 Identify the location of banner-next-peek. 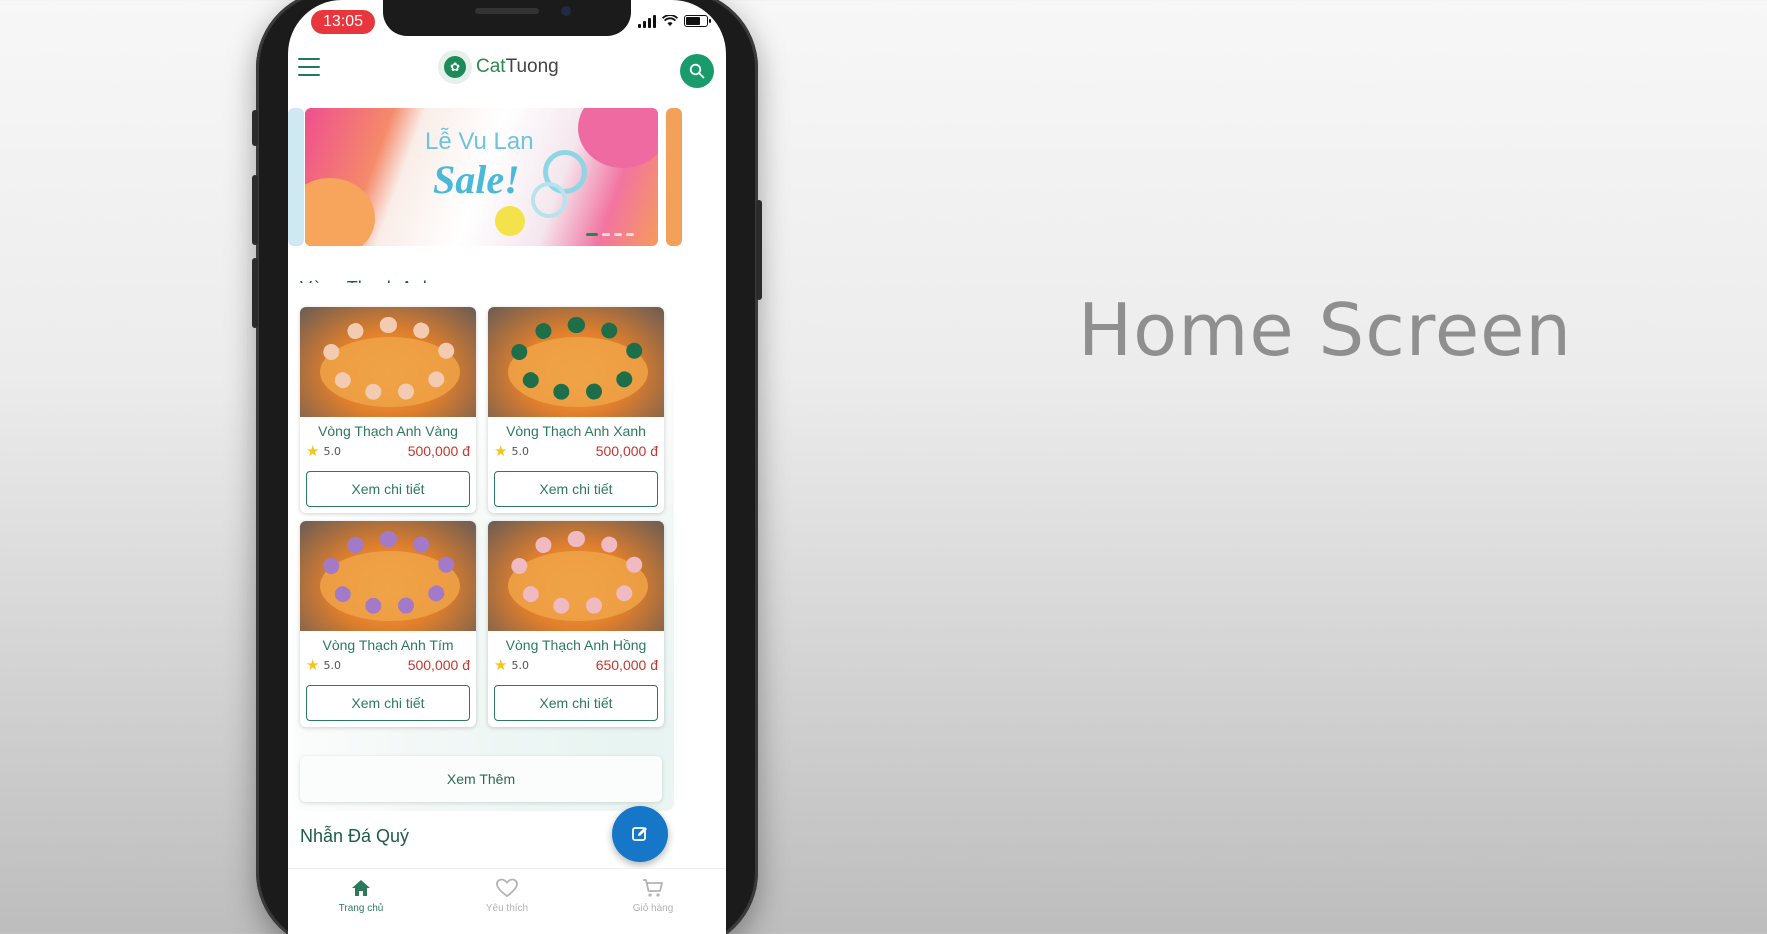
(674, 177).